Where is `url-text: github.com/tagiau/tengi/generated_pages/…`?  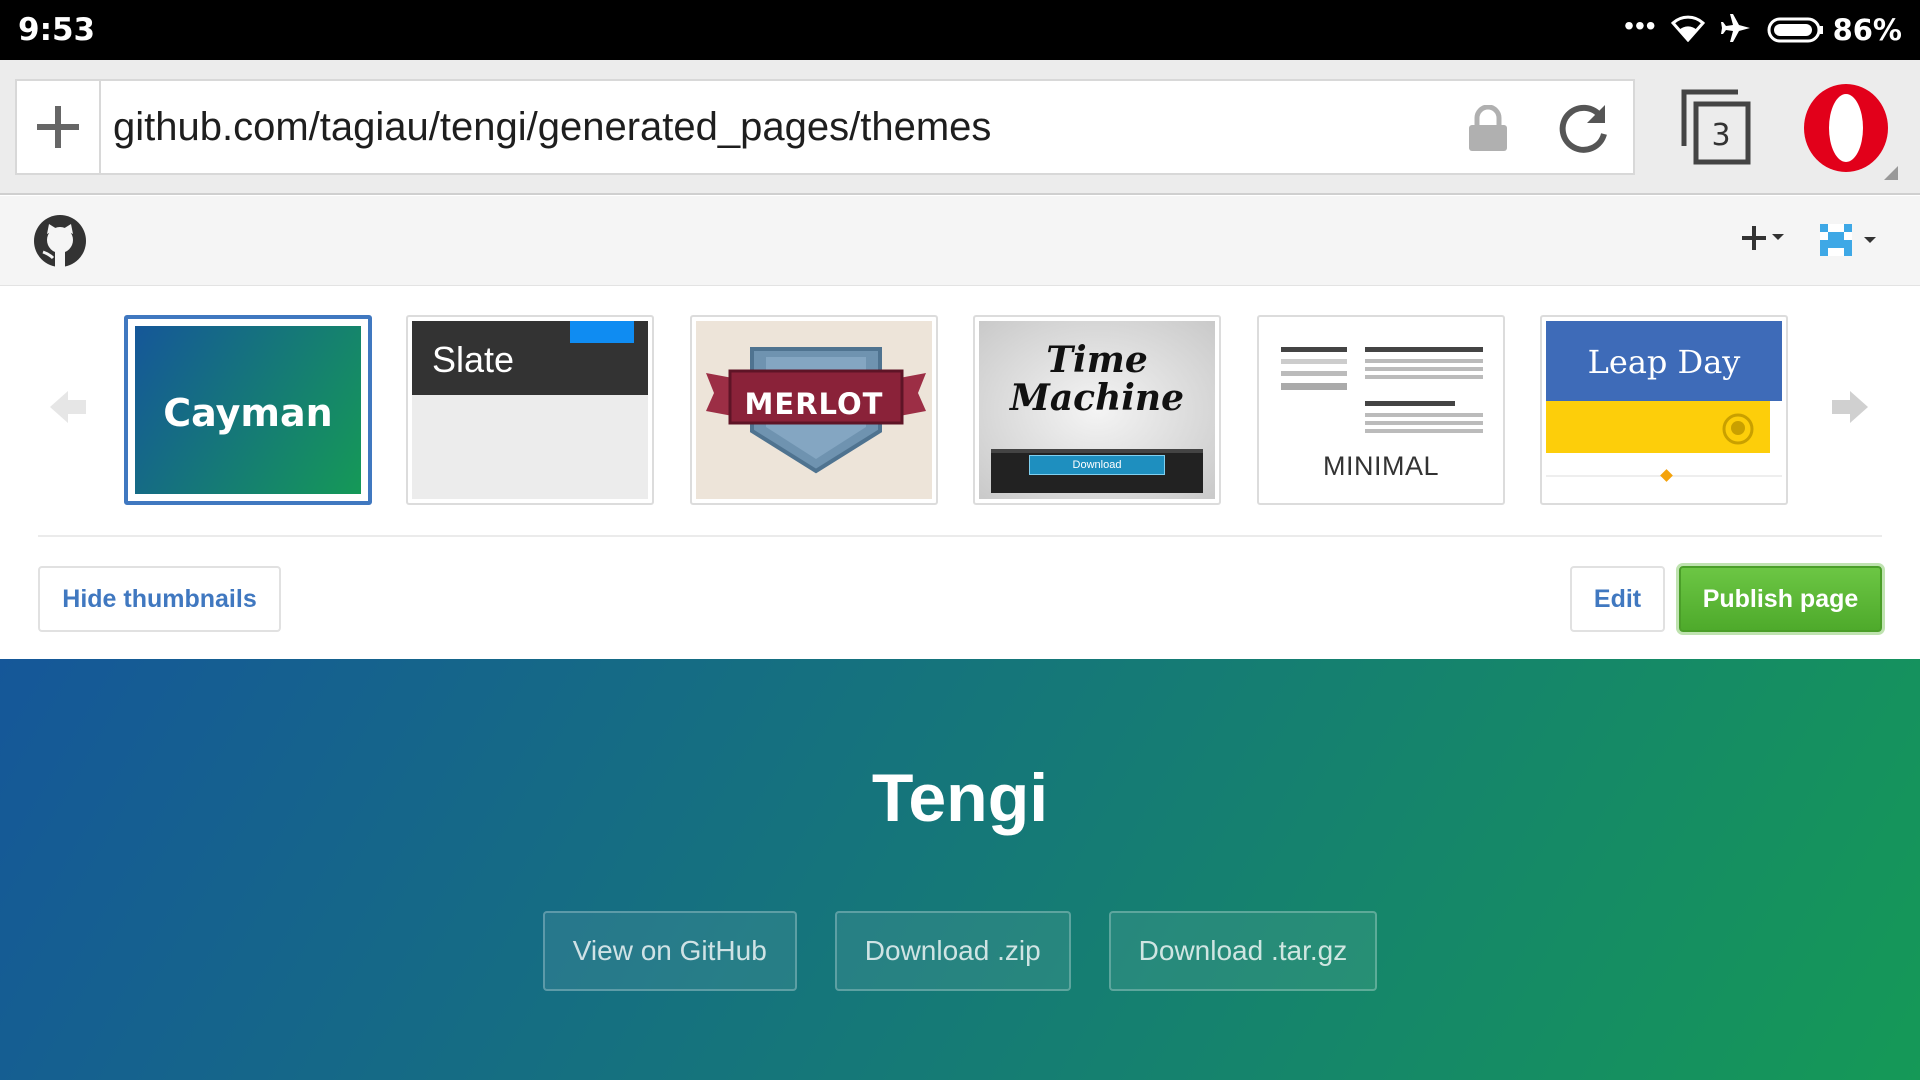
url-text: github.com/tagiau/tengi/generated_pages/… is located at coordinates (552, 127).